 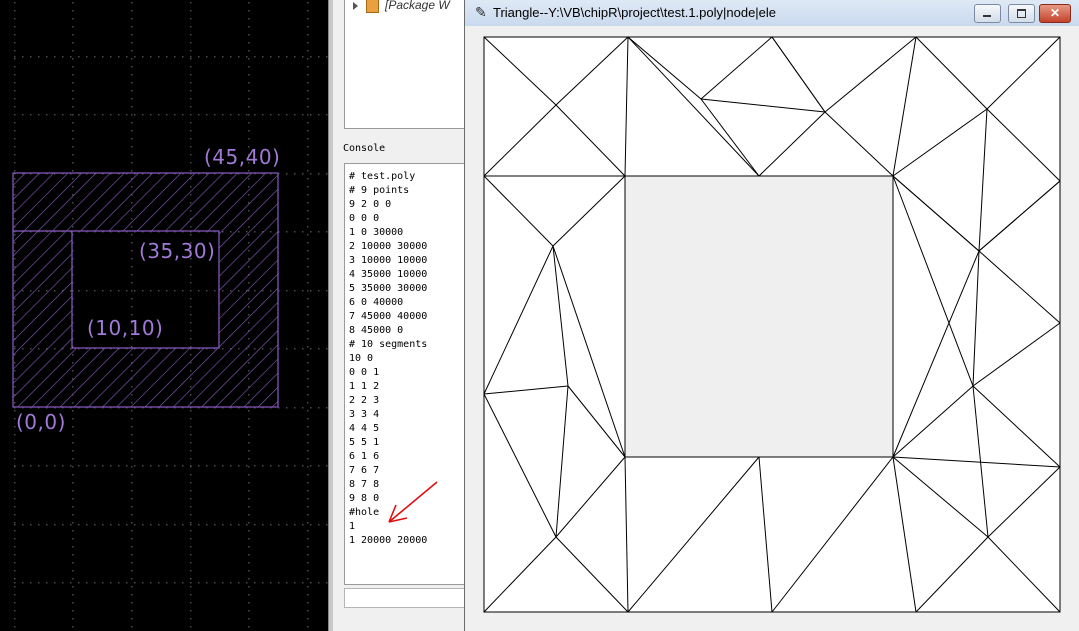 What do you see at coordinates (364, 456) in the screenshot?
I see `console-line: 6 1 6` at bounding box center [364, 456].